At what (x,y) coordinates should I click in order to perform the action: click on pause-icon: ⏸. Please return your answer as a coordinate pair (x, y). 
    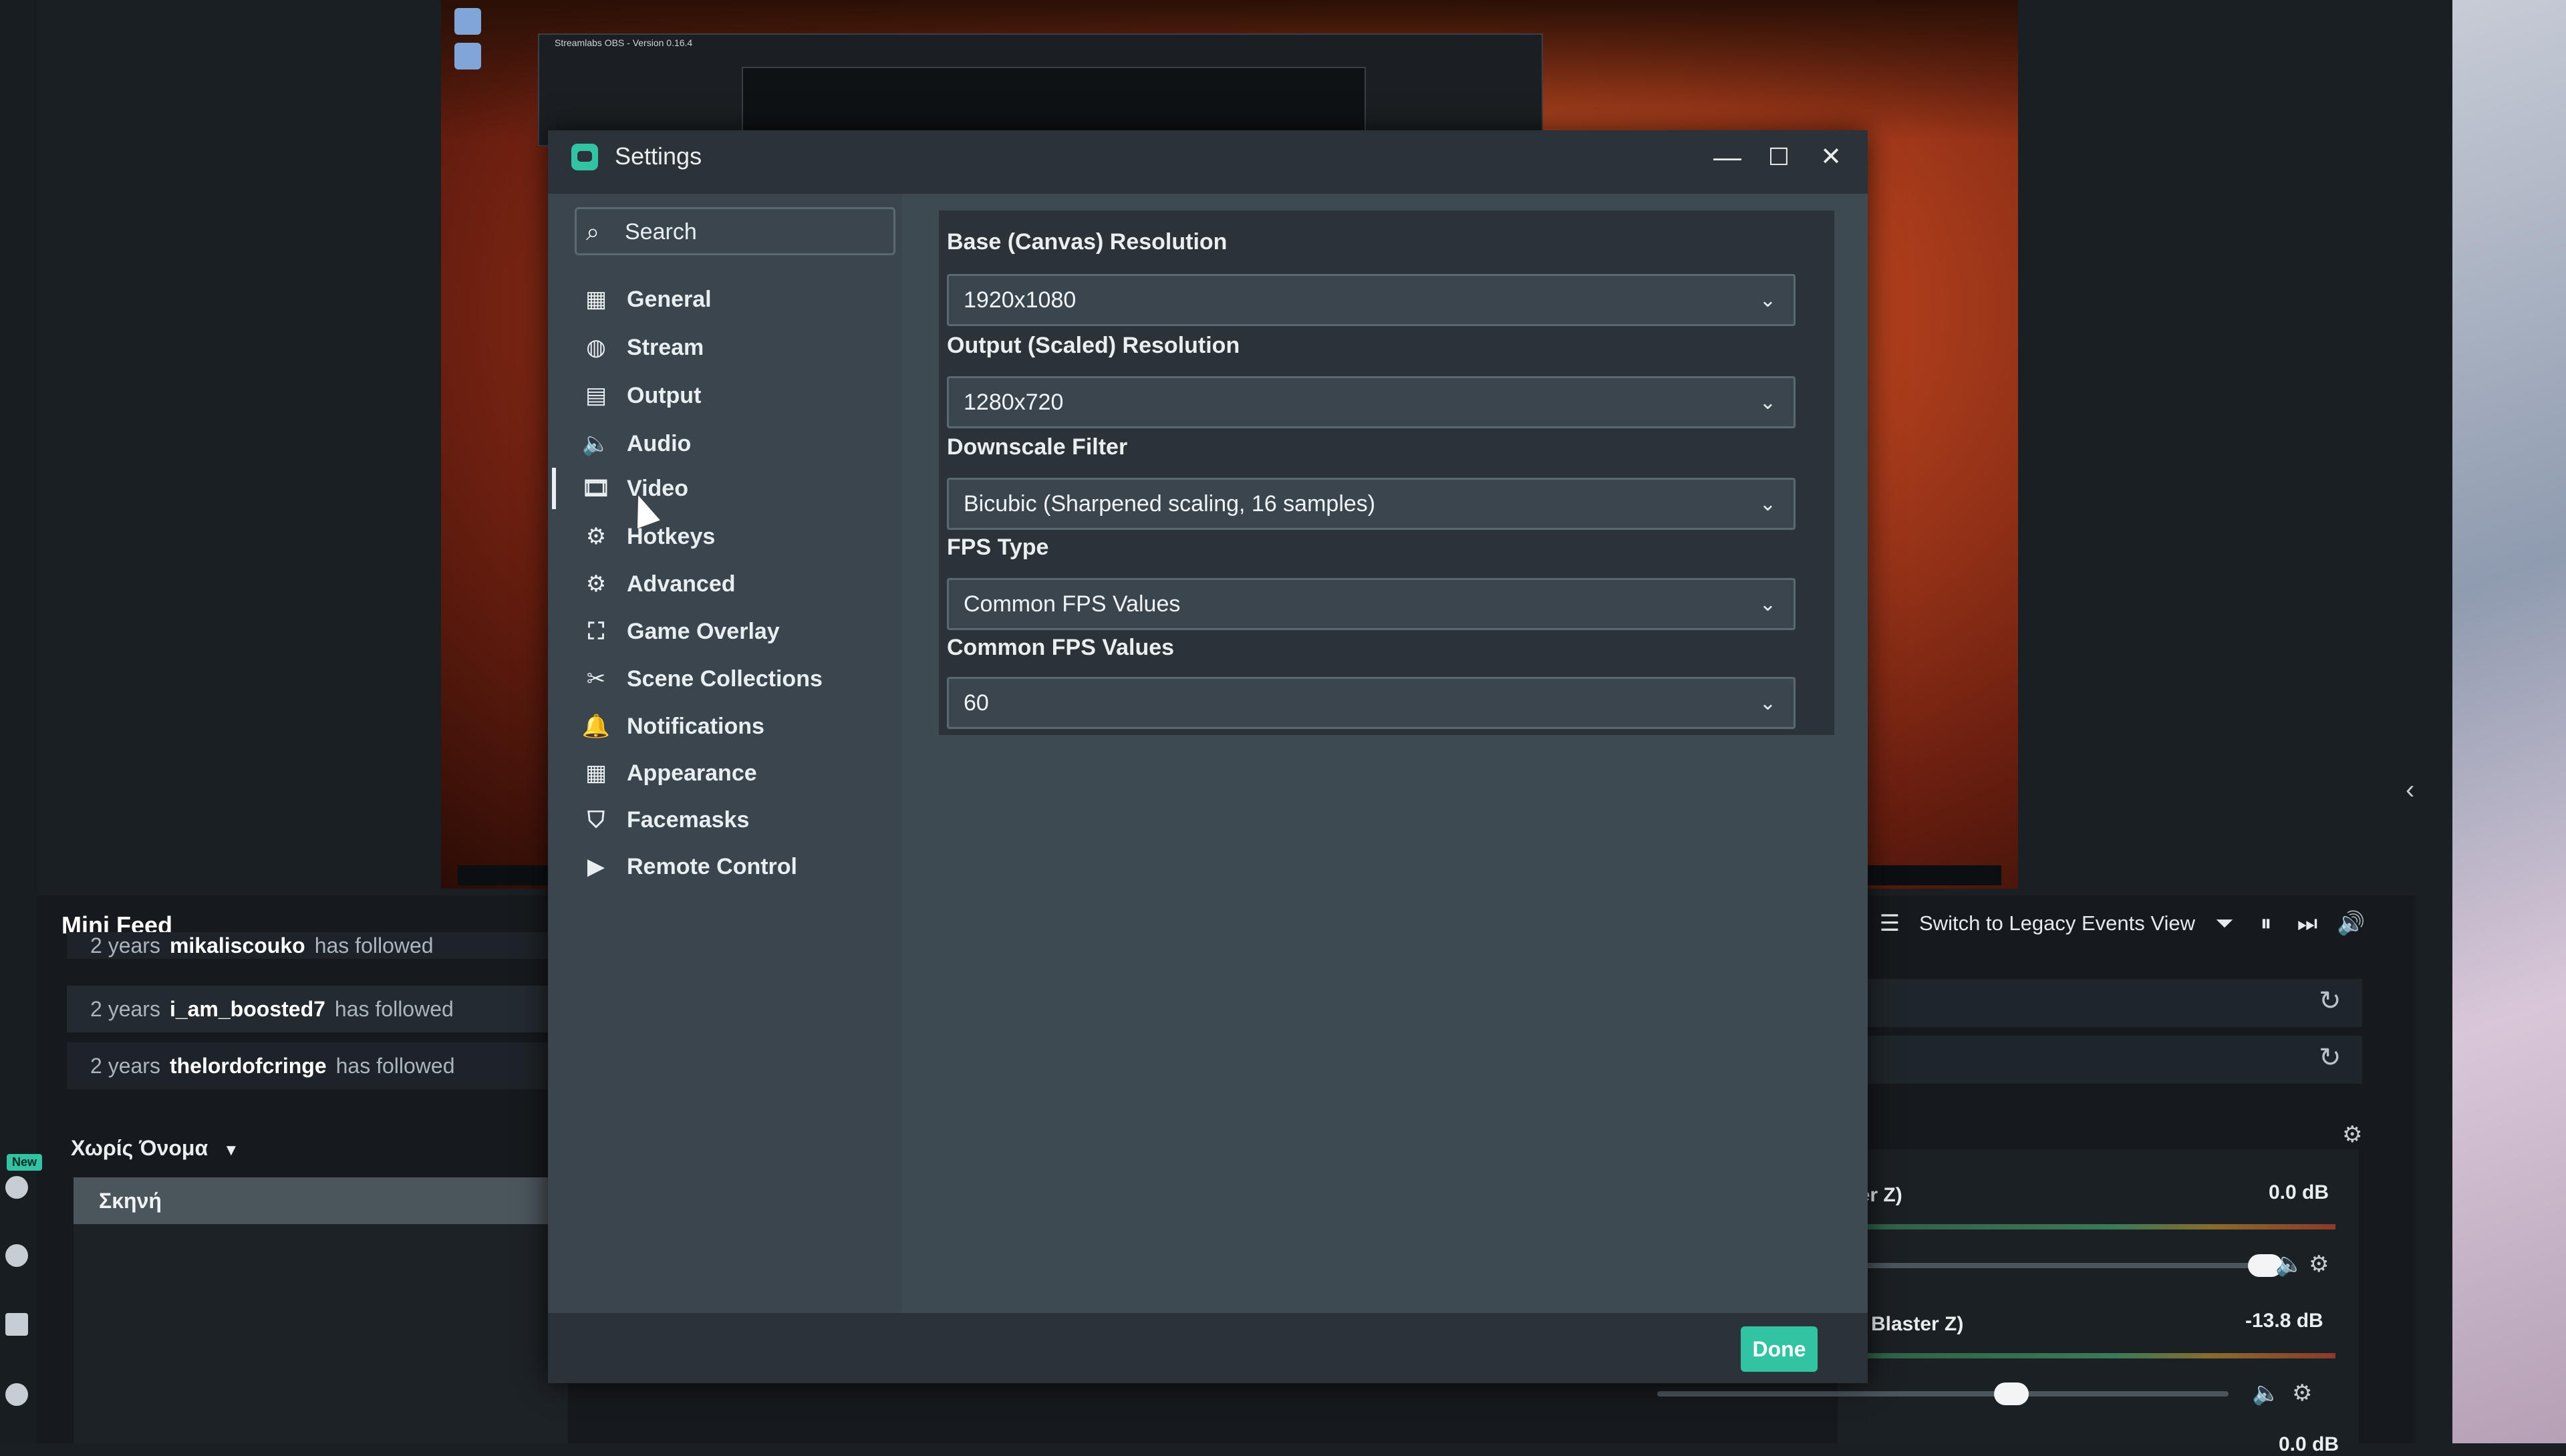
    Looking at the image, I should click on (2266, 923).